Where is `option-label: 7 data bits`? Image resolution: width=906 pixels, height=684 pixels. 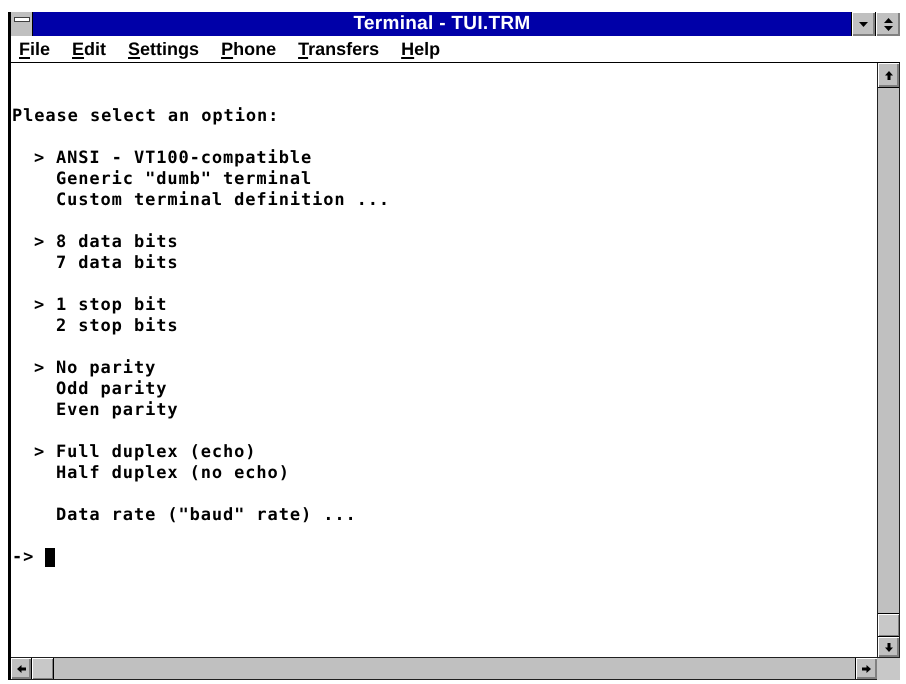
option-label: 7 data bits is located at coordinates (117, 263).